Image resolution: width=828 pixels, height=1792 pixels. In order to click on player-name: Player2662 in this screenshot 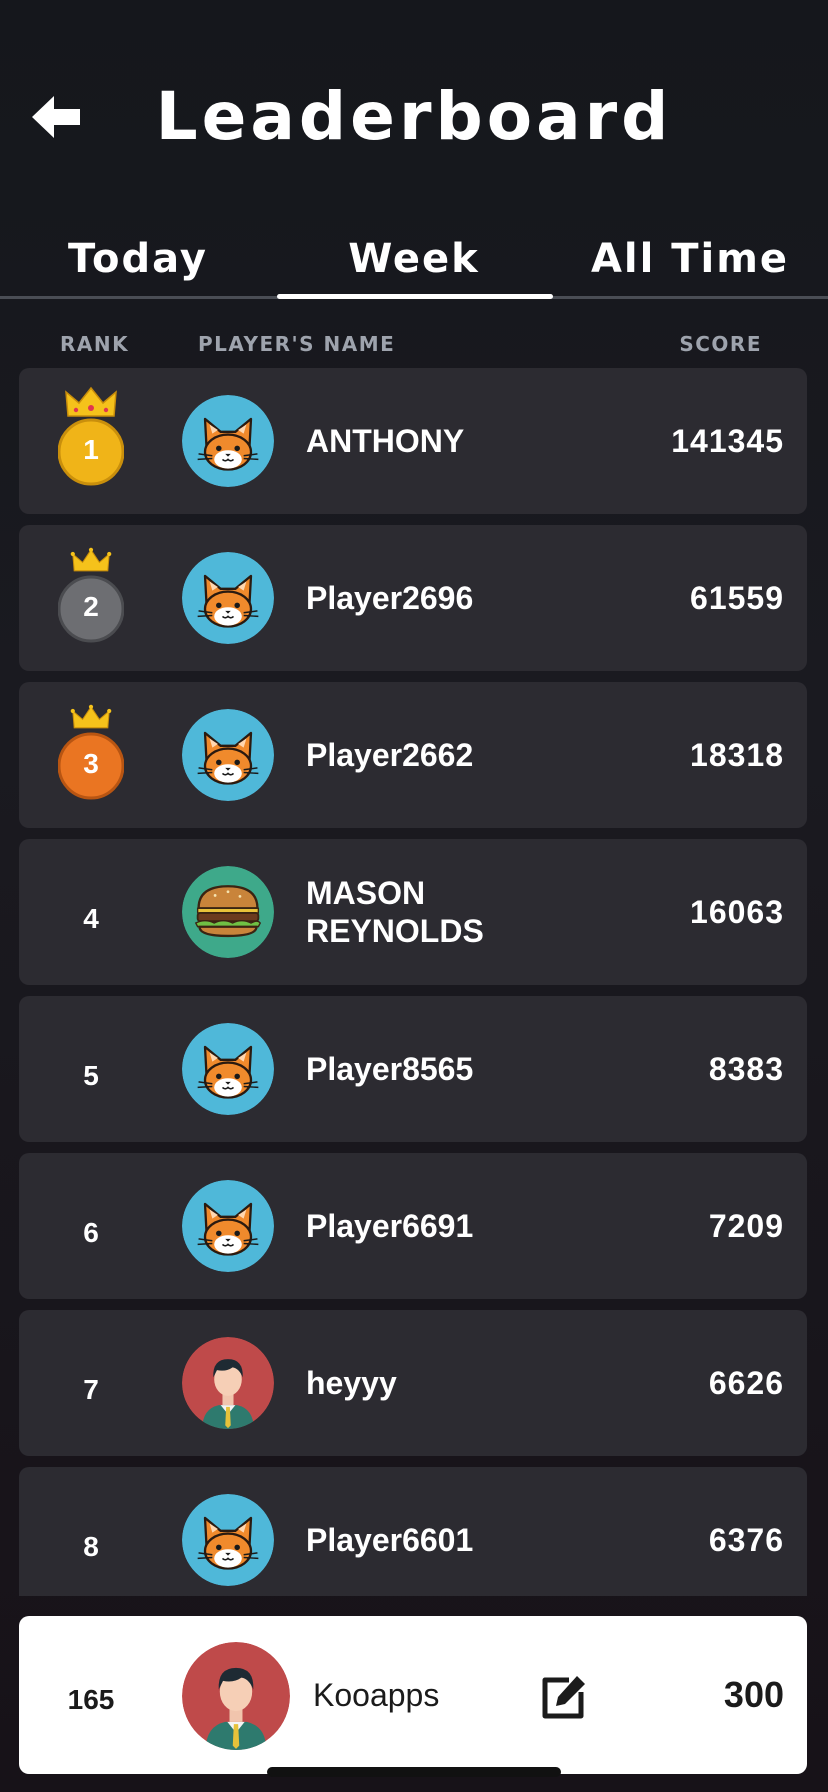, I will do `click(390, 755)`.